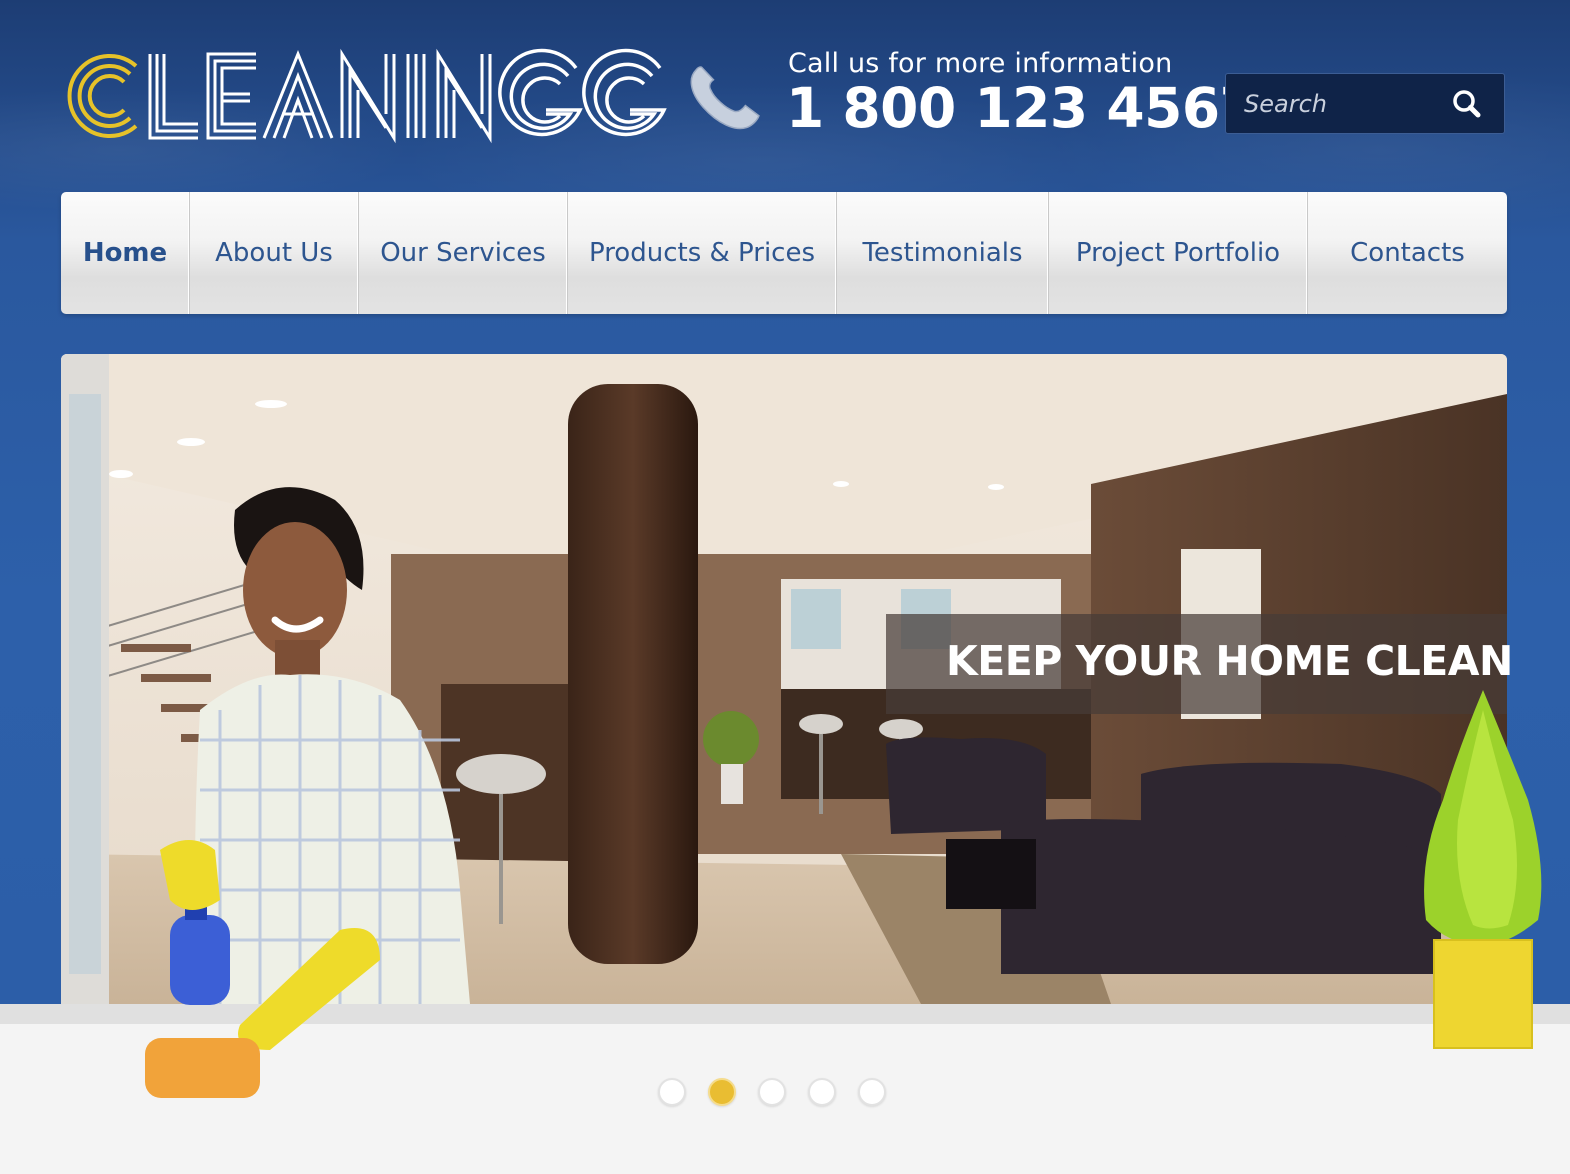 The image size is (1570, 1174). Describe the element at coordinates (1178, 253) in the screenshot. I see `nav-item-project-portfolio: Project Portfolio` at that location.